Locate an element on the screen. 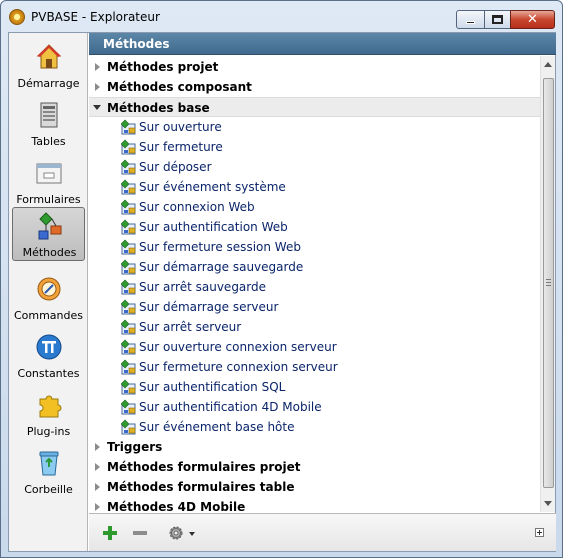 The width and height of the screenshot is (563, 558). tree-group-methodes-projet: Méthodes projet is located at coordinates (314, 67).